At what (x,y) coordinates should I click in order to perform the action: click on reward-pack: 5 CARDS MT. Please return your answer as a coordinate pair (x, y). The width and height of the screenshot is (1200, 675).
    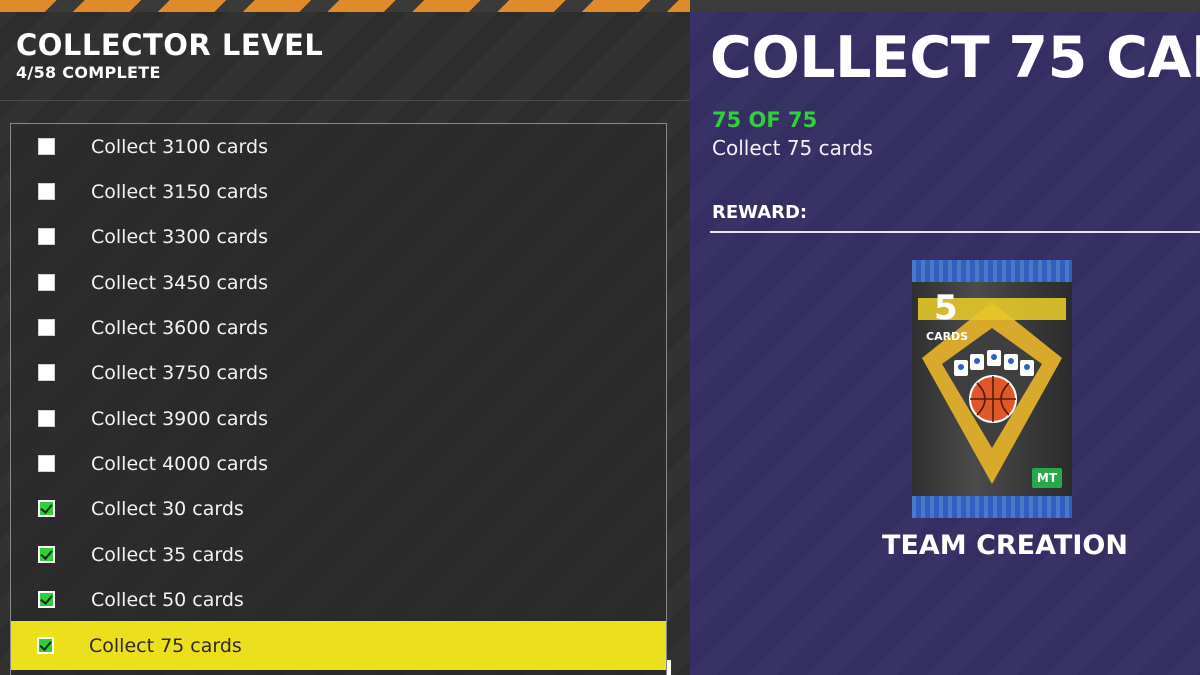
    Looking at the image, I should click on (992, 389).